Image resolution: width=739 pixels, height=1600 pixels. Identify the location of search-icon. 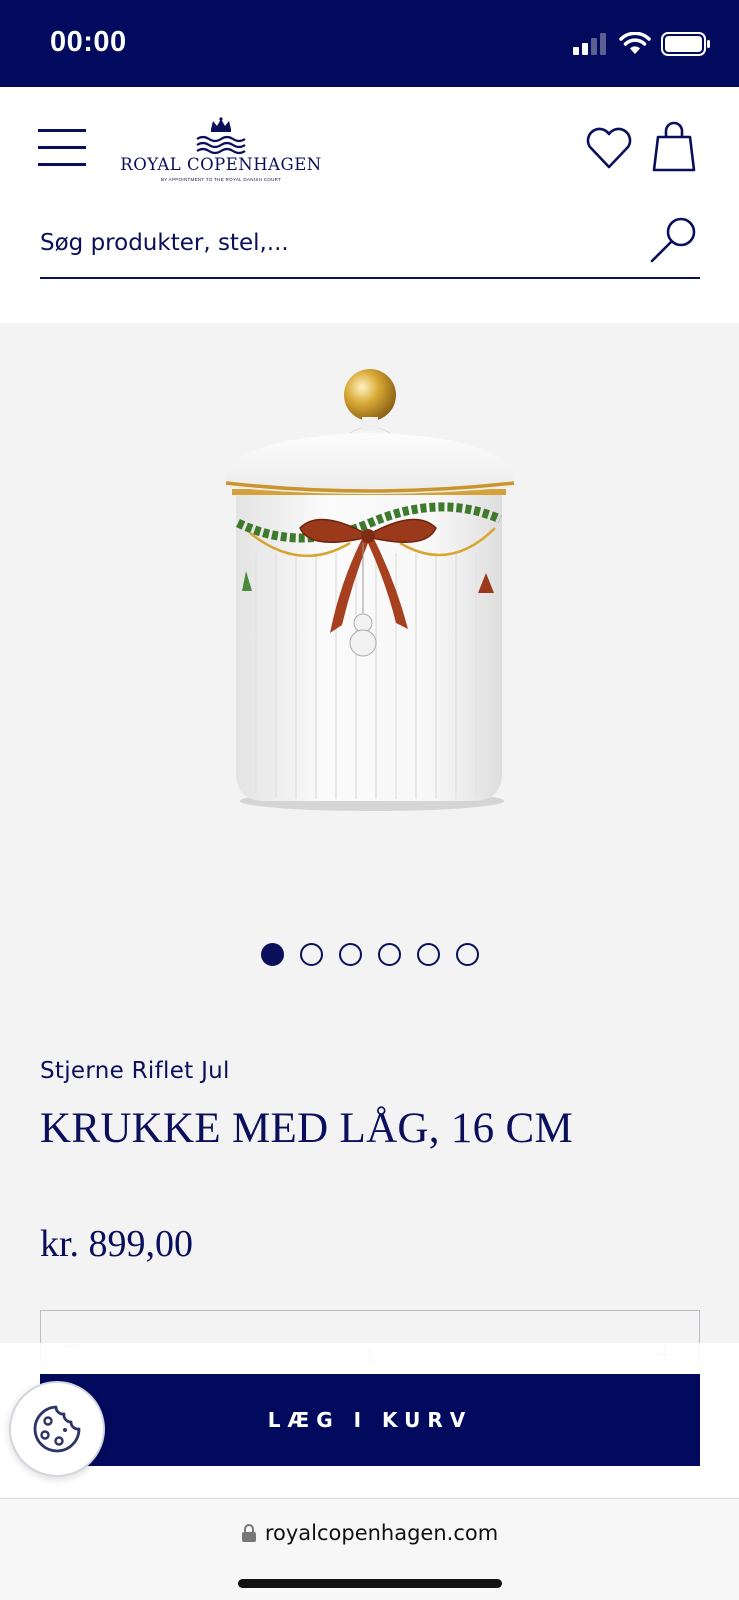
(673, 240).